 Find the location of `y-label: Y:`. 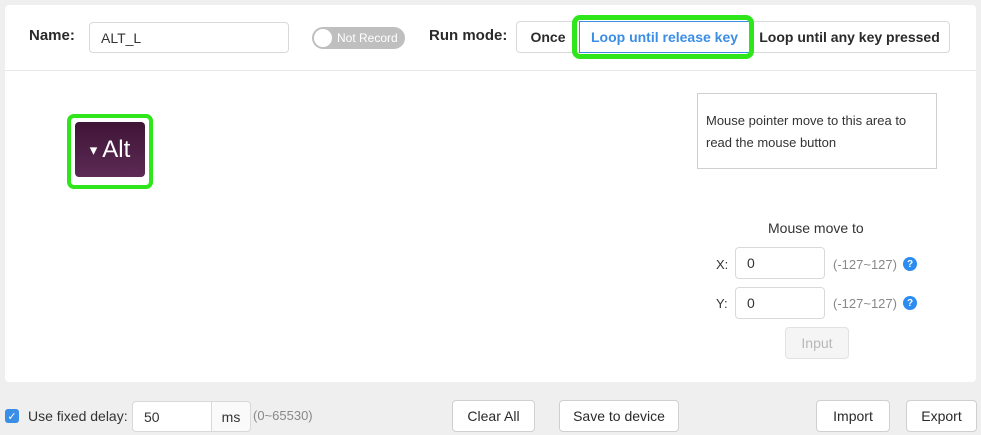

y-label: Y: is located at coordinates (722, 303).